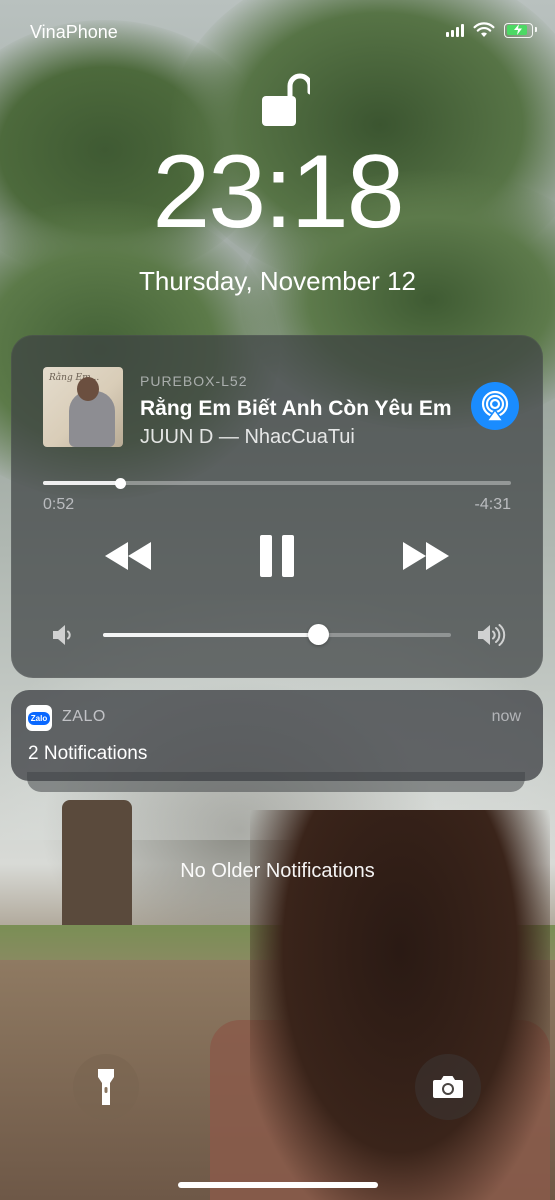 The height and width of the screenshot is (1200, 555). I want to click on flashlight-icon, so click(106, 1087).